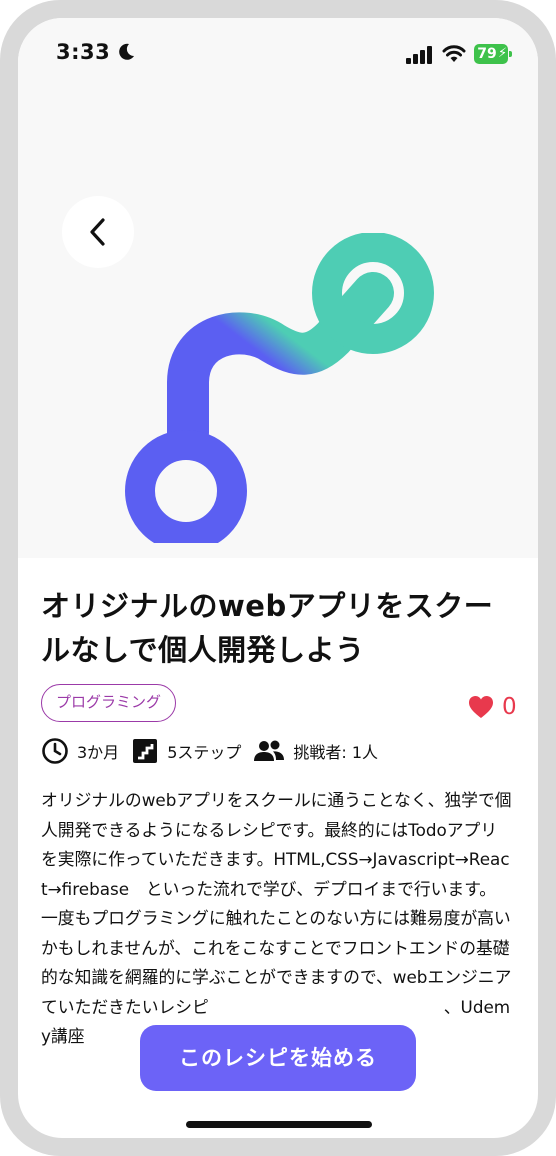 Image resolution: width=556 pixels, height=1156 pixels. What do you see at coordinates (145, 751) in the screenshot?
I see `stairs-icon` at bounding box center [145, 751].